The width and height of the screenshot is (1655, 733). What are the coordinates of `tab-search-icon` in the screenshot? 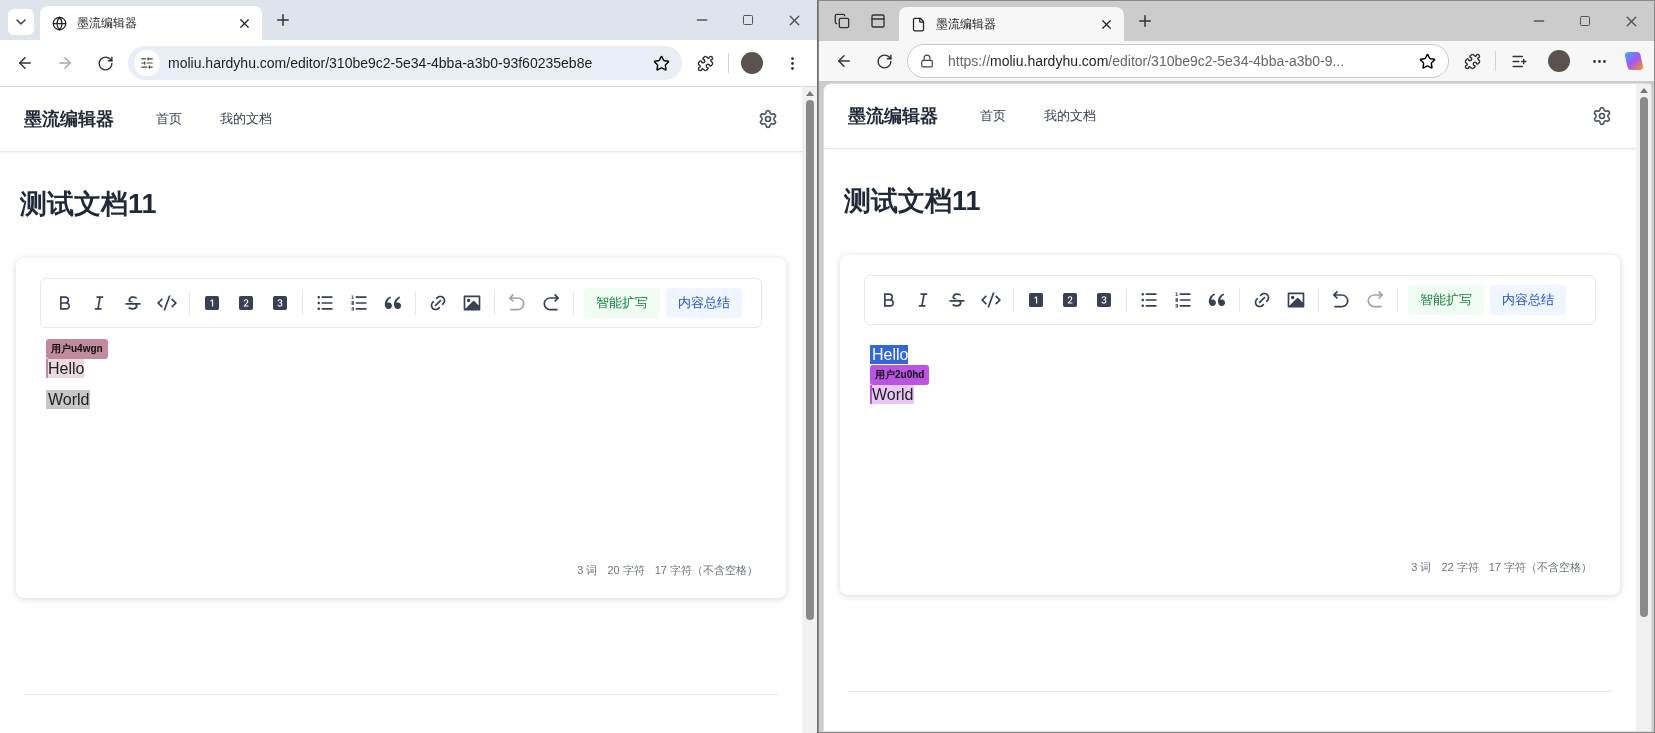 It's located at (21, 22).